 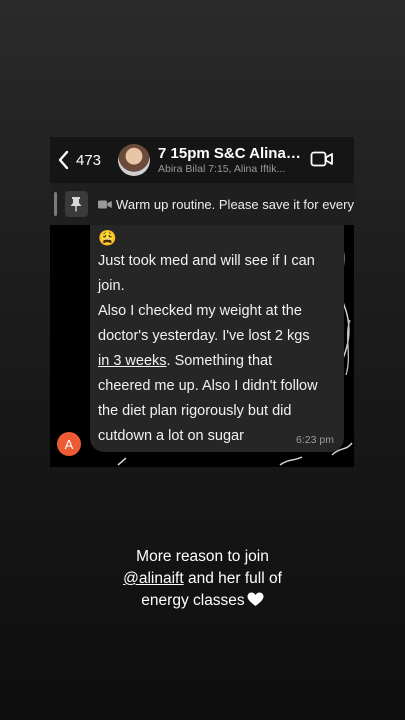 What do you see at coordinates (132, 361) in the screenshot?
I see `message-link-text: in 3 weeks` at bounding box center [132, 361].